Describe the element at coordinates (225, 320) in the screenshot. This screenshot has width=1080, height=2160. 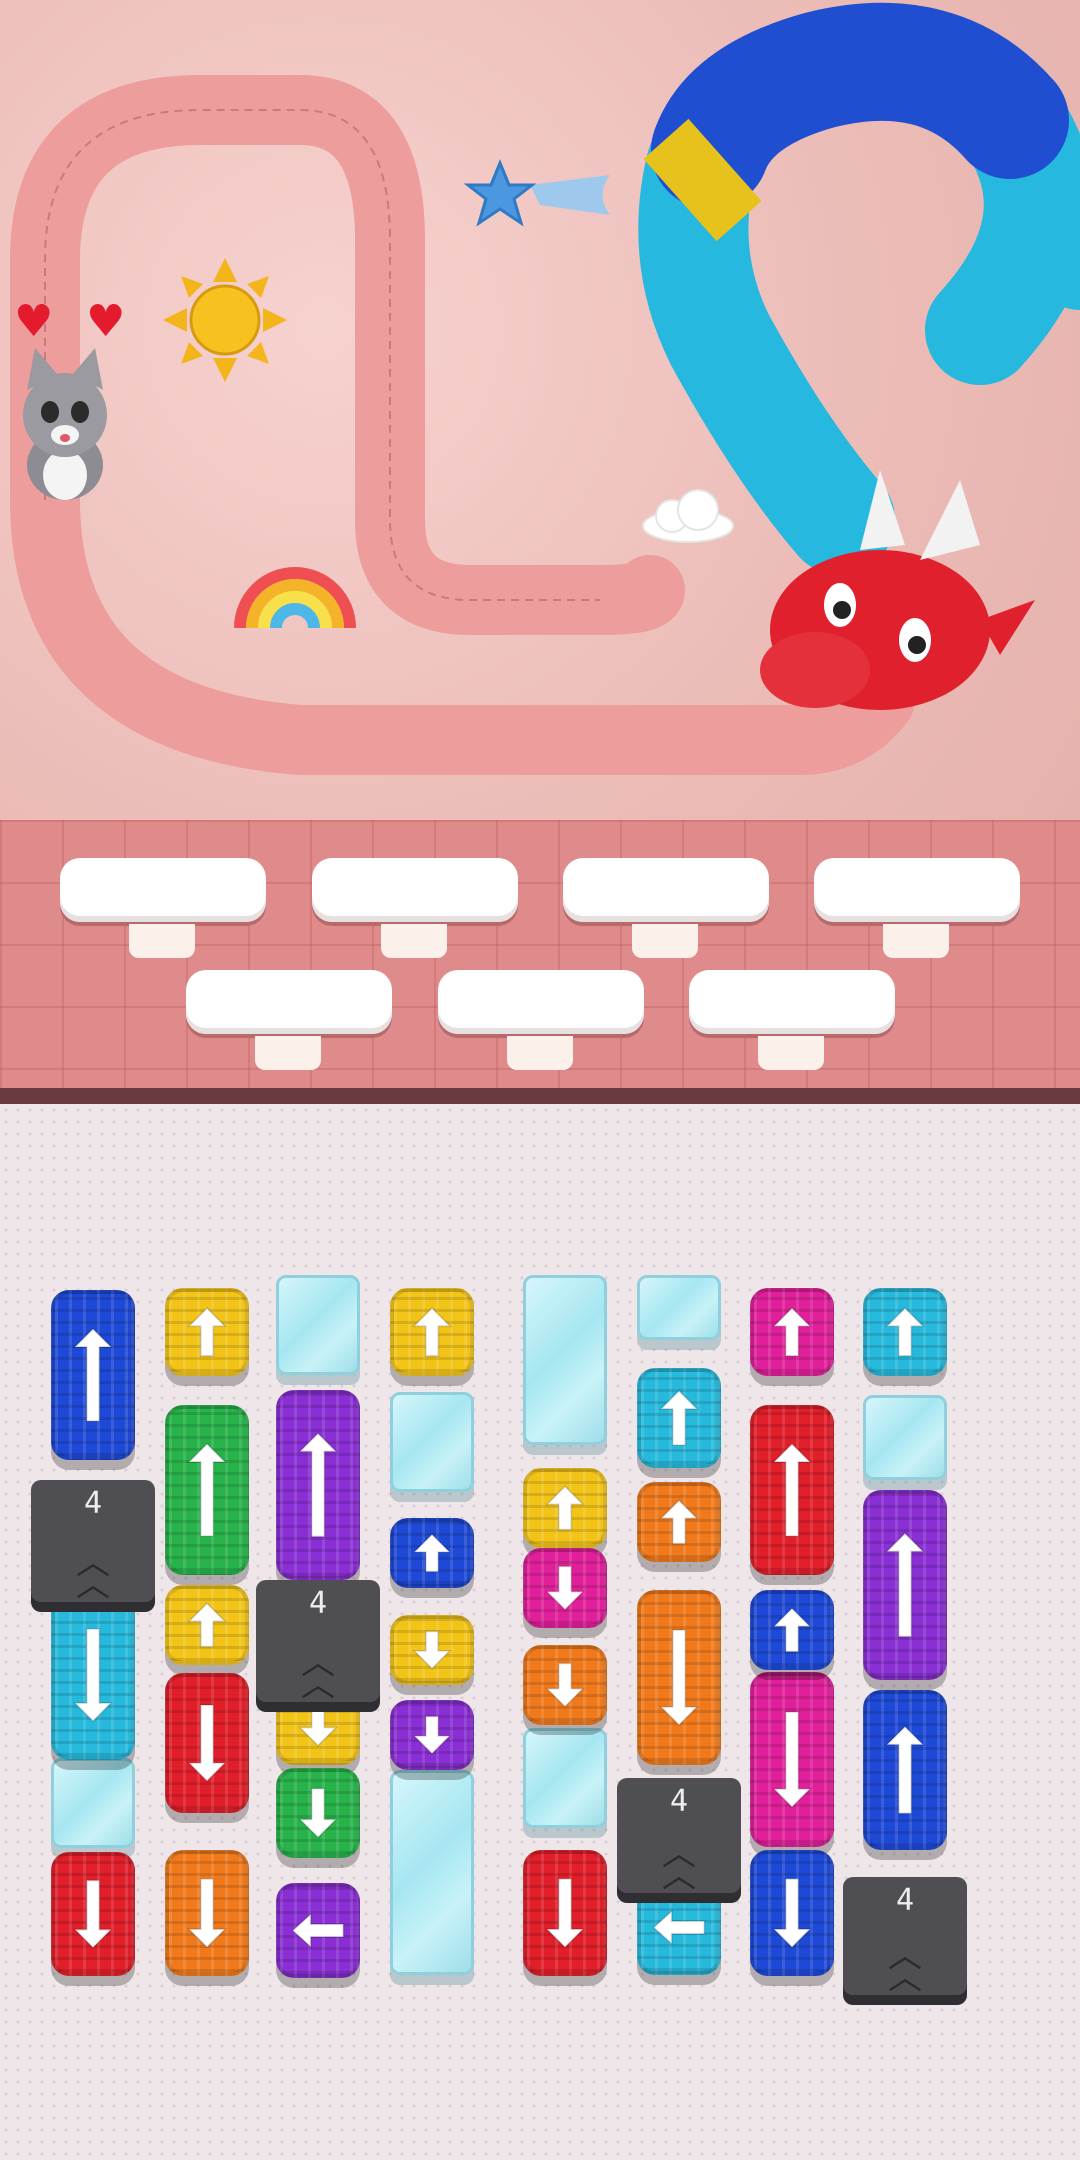
I see `sun-patch` at that location.